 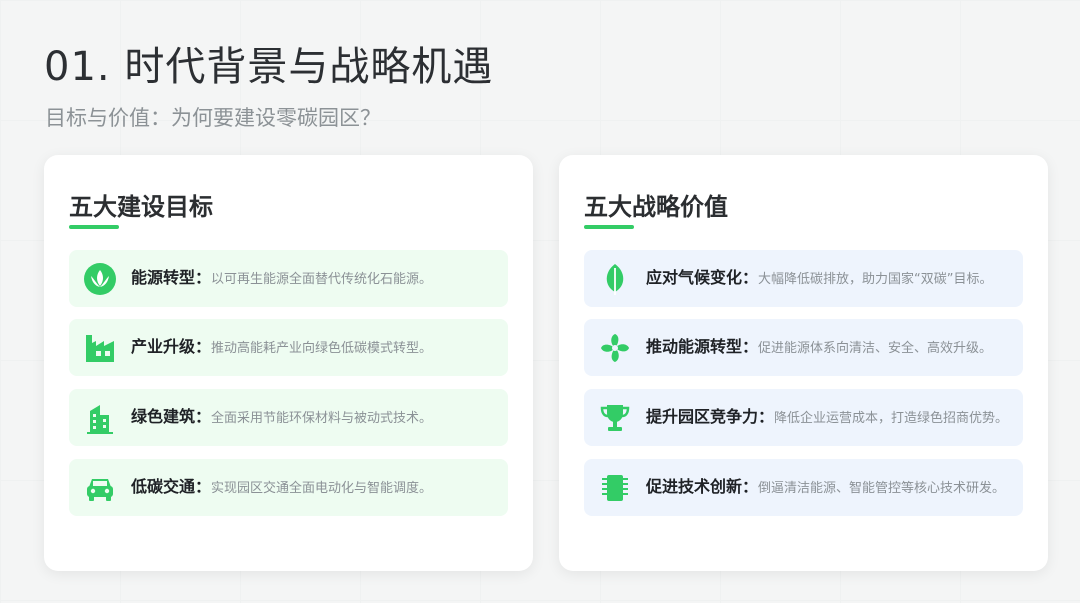 What do you see at coordinates (710, 416) in the screenshot?
I see `value-key: 提升园区竞争力：` at bounding box center [710, 416].